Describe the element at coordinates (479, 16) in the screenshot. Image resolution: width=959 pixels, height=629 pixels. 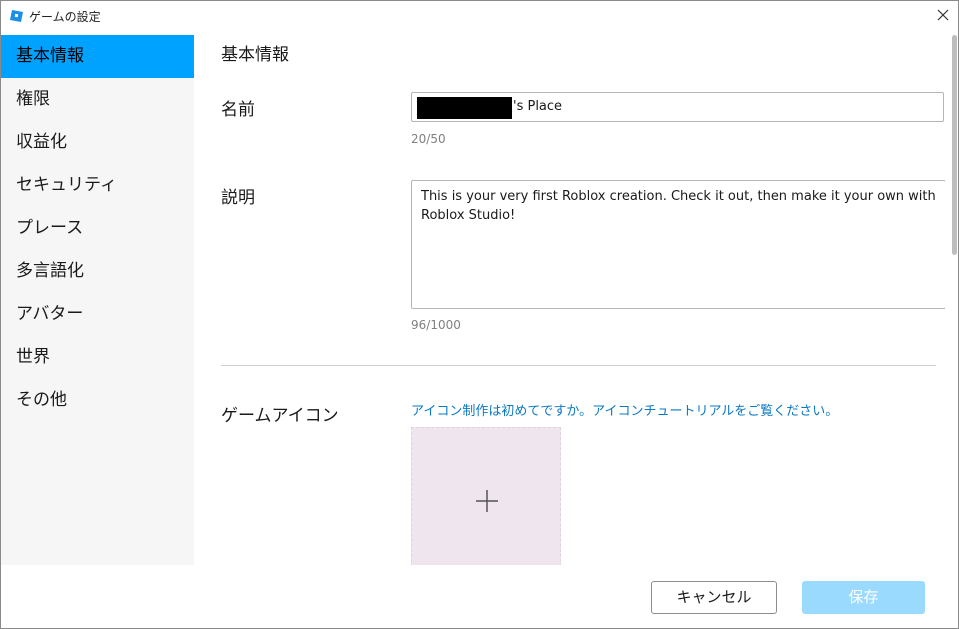
I see `title-bar: ゲームの設定` at that location.